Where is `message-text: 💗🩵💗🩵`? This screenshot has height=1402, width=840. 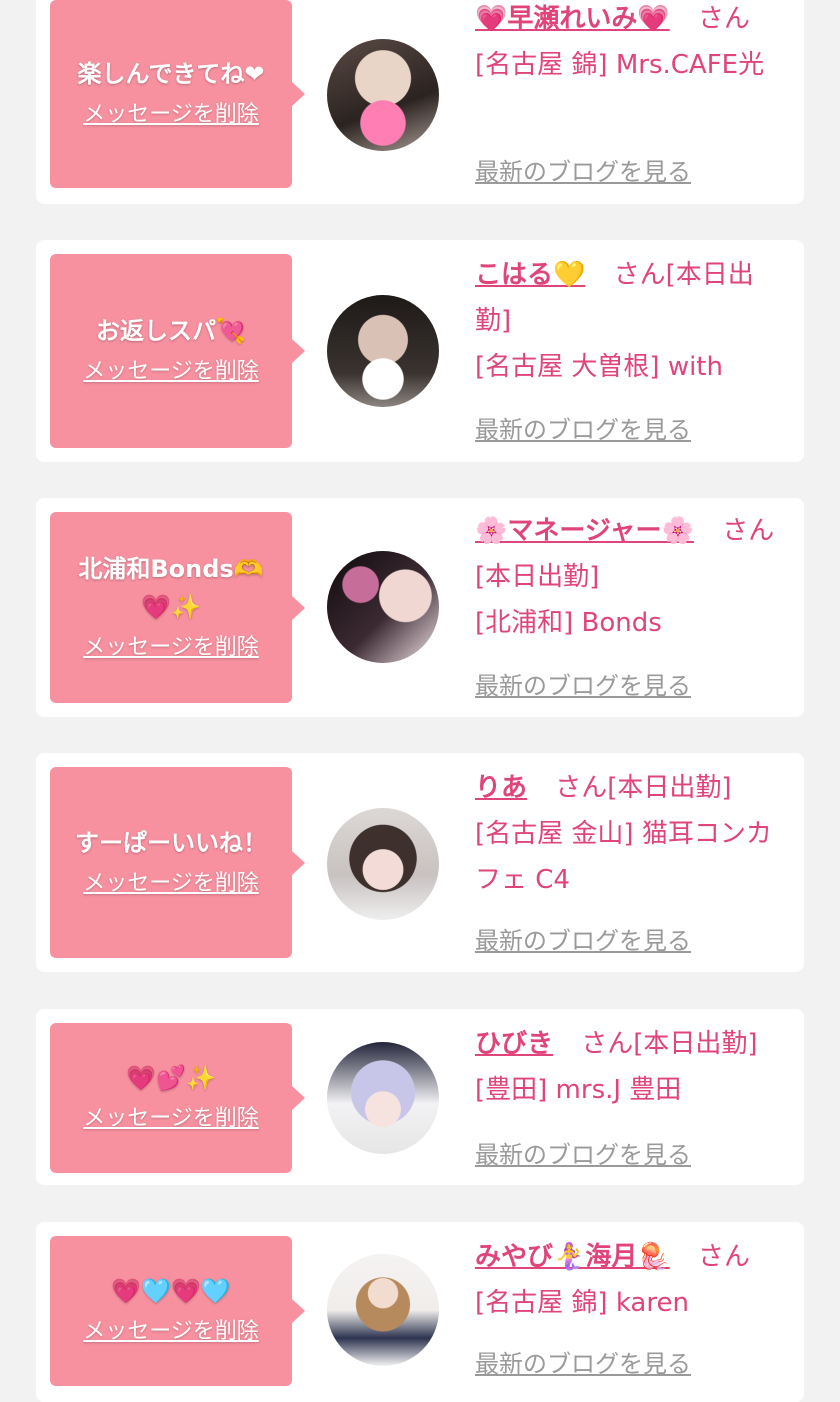
message-text: 💗🩵💗🩵 is located at coordinates (171, 1291).